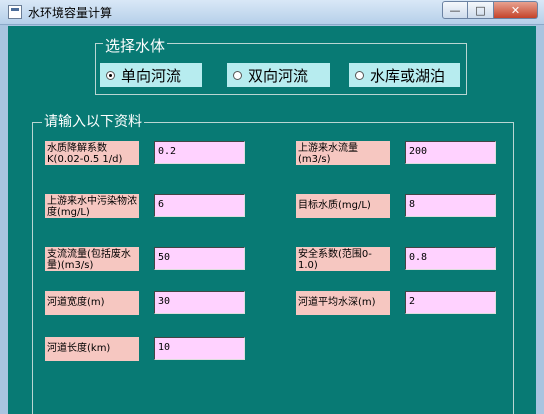 This screenshot has height=414, width=544. Describe the element at coordinates (92, 206) in the screenshot. I see `upstream-concentration-label: 上游来水中污染物浓度(mg/L)` at that location.